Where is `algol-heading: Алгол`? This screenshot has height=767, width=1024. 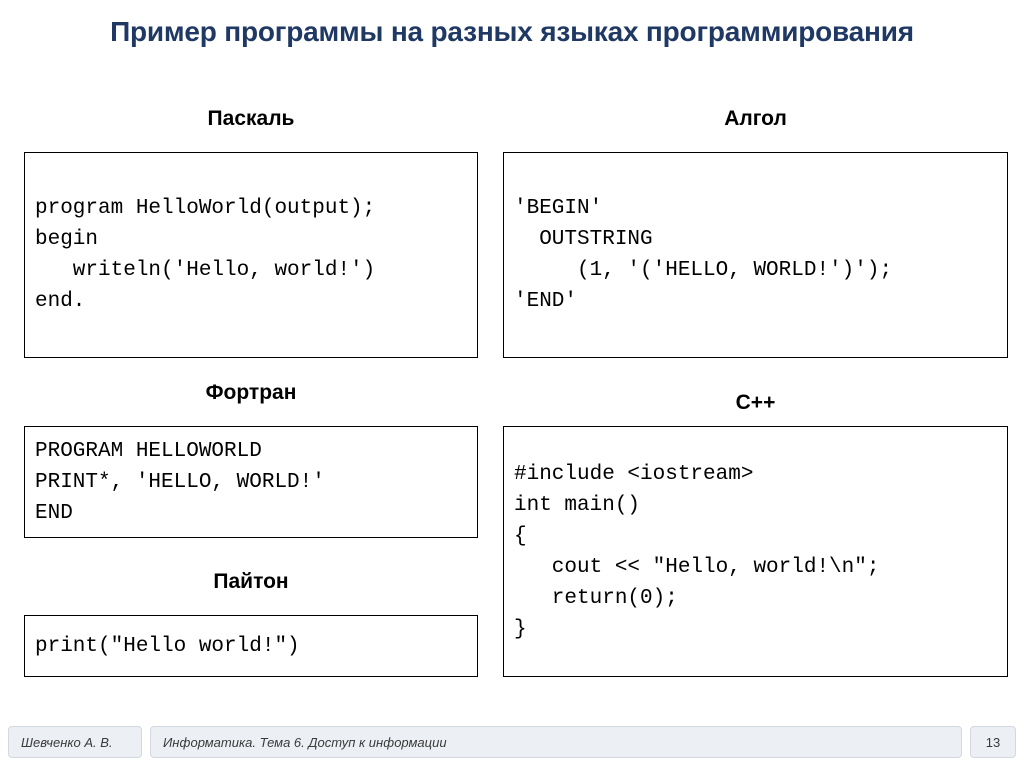
algol-heading: Алгол is located at coordinates (755, 118).